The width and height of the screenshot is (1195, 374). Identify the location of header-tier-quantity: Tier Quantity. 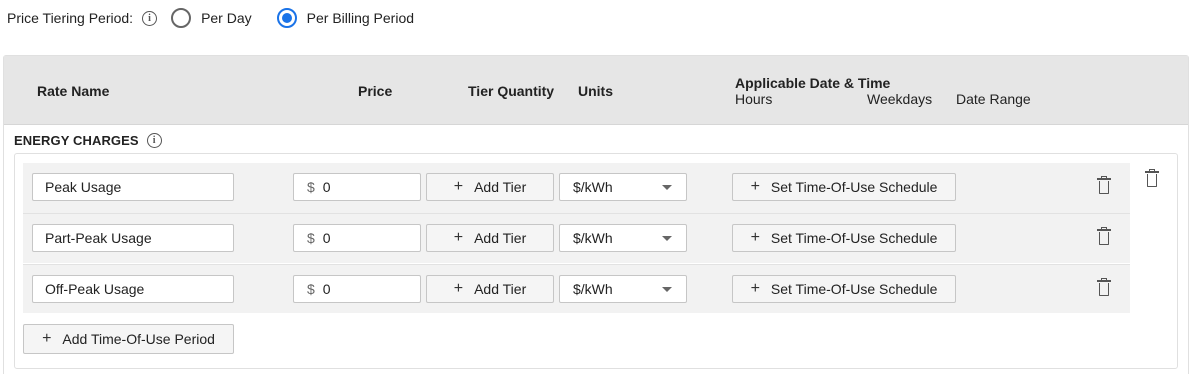
(511, 91).